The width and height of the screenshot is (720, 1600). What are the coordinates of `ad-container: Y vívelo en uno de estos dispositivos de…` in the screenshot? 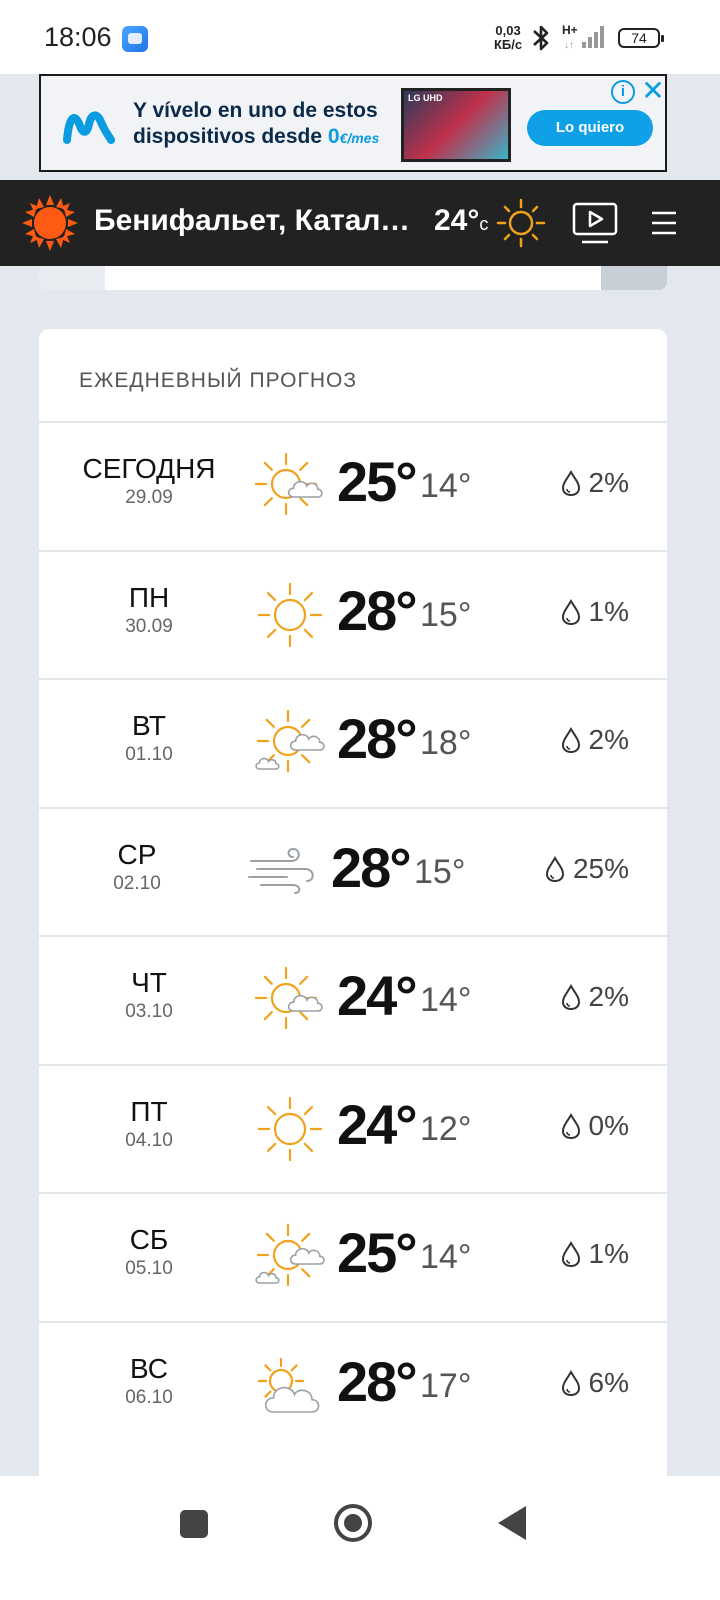 It's located at (360, 125).